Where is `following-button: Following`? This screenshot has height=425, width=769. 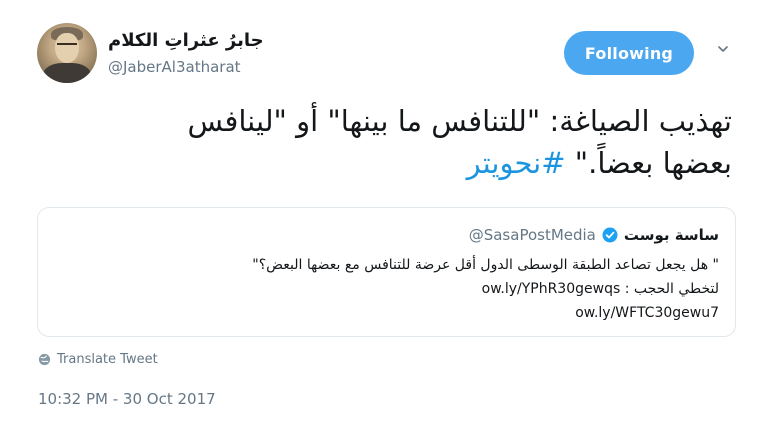 following-button: Following is located at coordinates (629, 53).